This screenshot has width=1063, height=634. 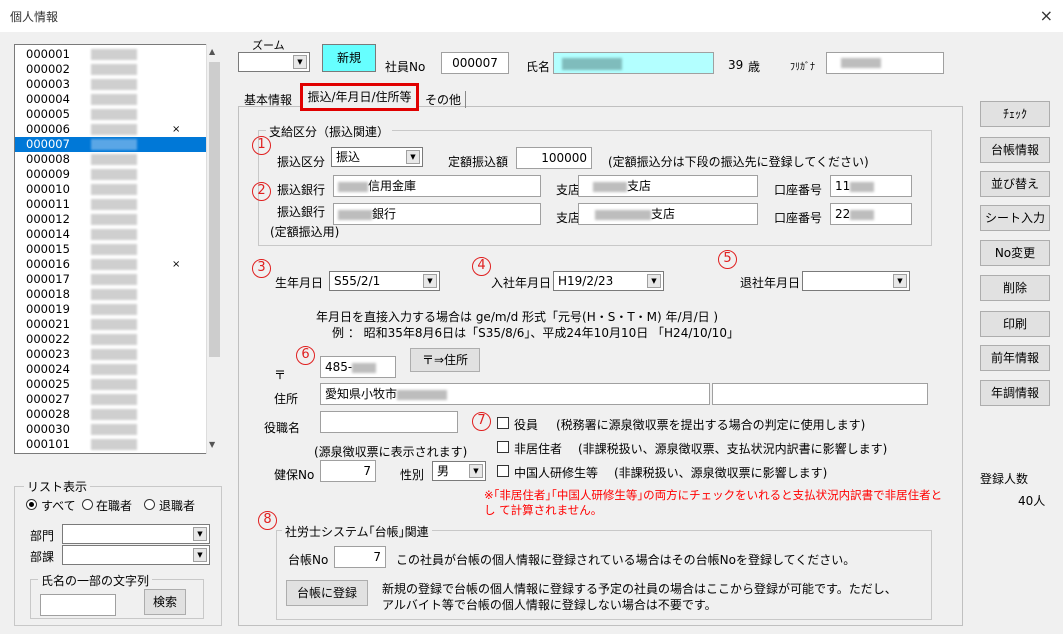 I want to click on list-scrollbar: ▲ ▼, so click(x=214, y=249).